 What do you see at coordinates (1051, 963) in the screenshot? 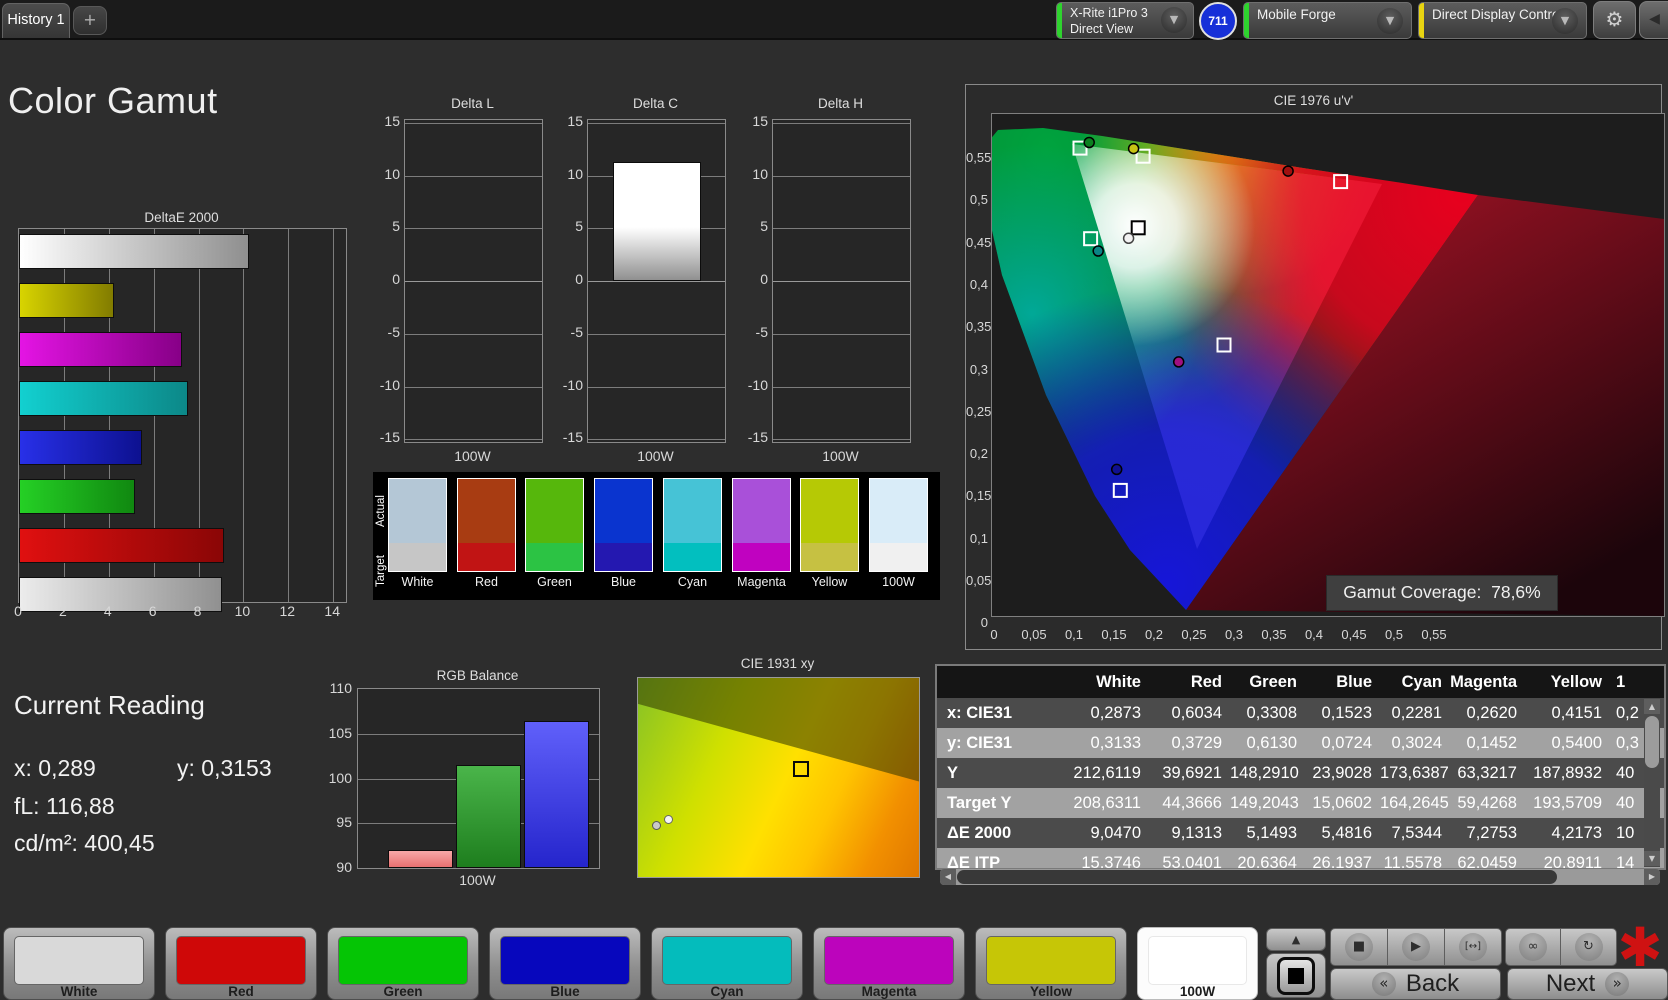
I see `patch-button-yellow: Yellow` at bounding box center [1051, 963].